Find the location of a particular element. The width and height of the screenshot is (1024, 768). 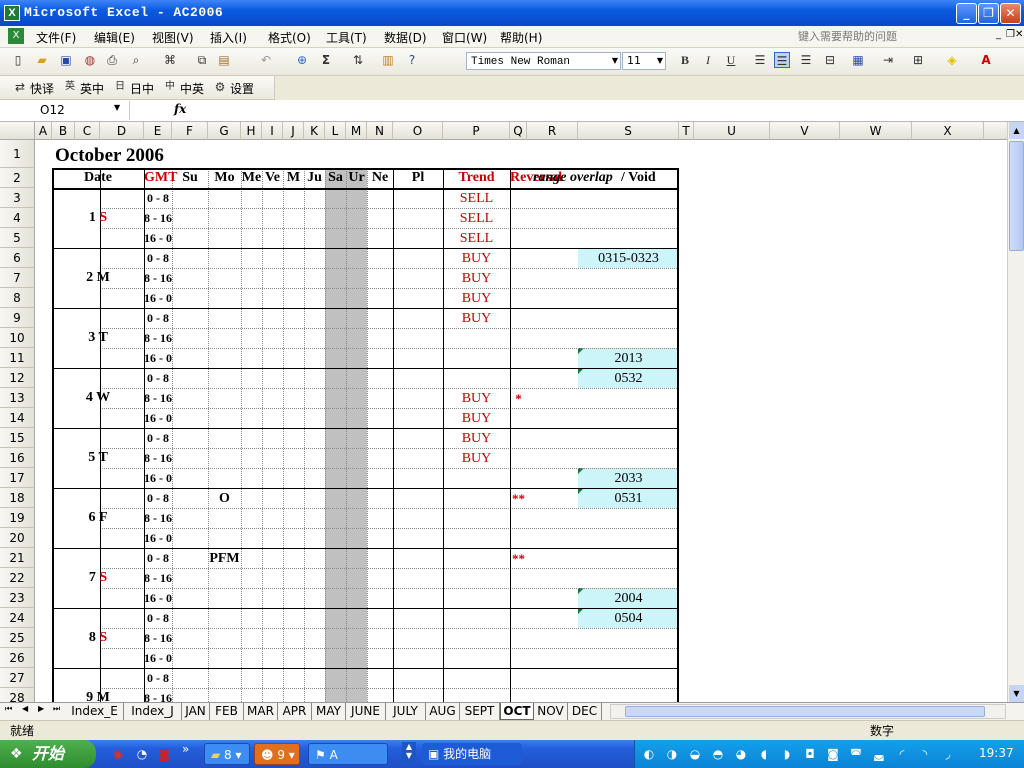

row-header: 23 is located at coordinates (17, 598).